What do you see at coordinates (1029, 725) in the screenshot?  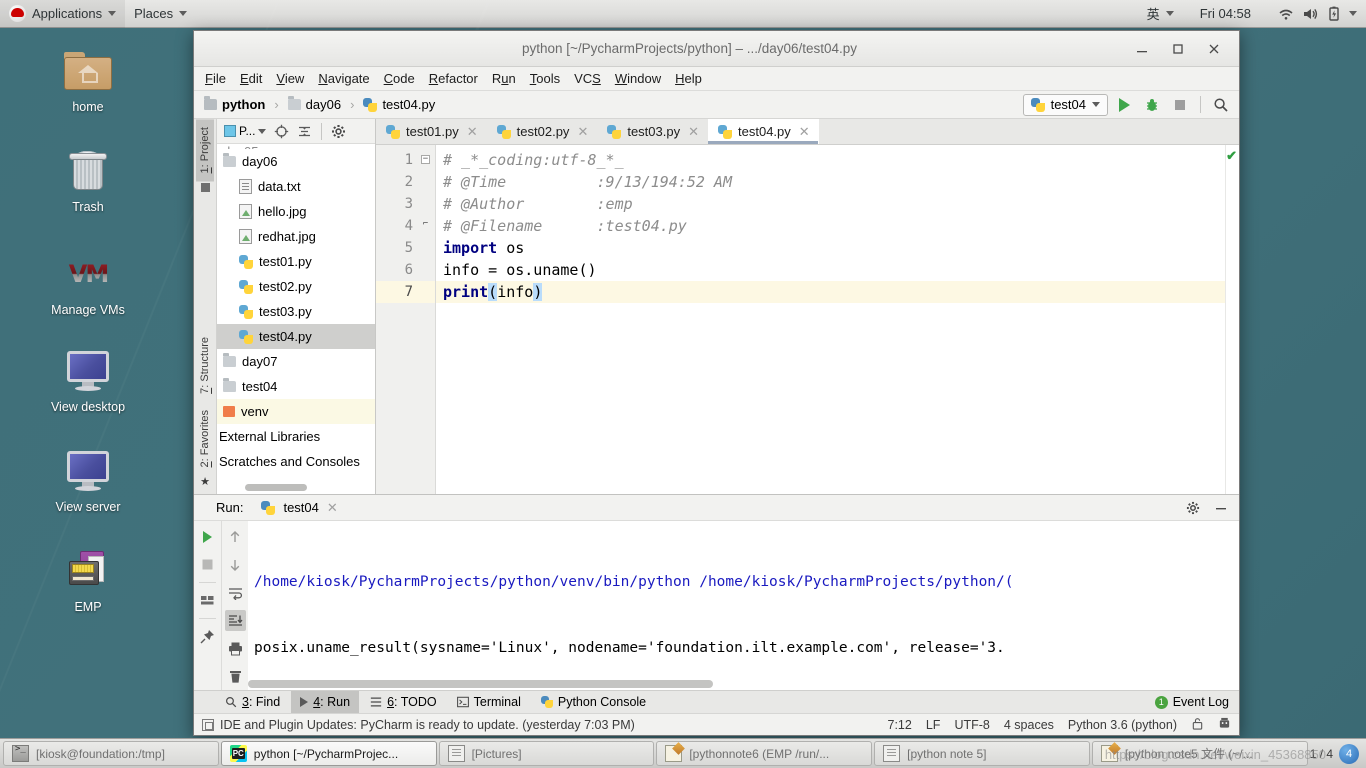 I see `indent-setting: 4 spaces` at bounding box center [1029, 725].